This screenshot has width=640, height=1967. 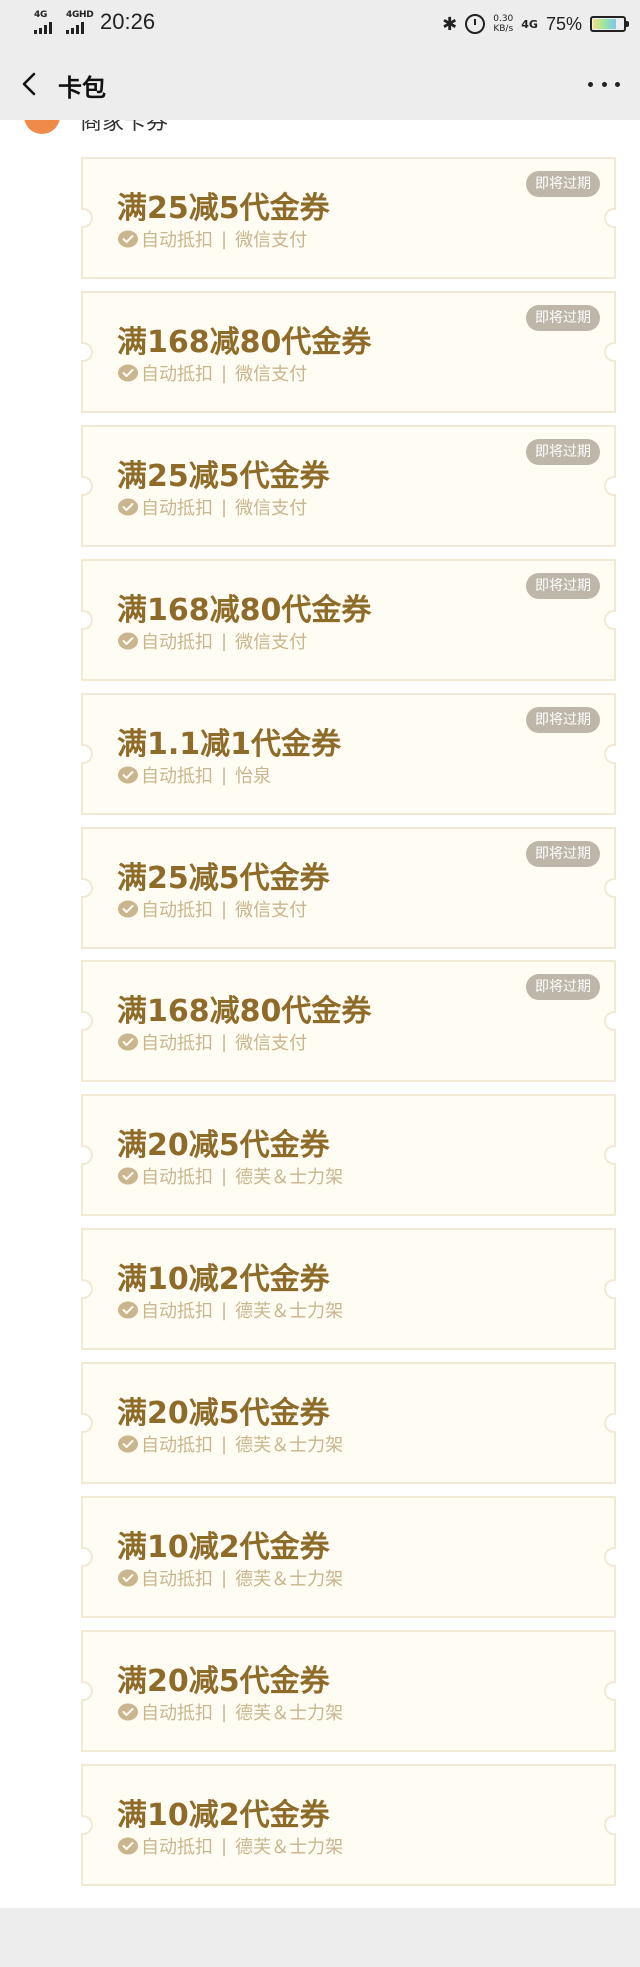 I want to click on coupon-subtitle: 自动抵扣 | 怡泉, so click(x=194, y=775).